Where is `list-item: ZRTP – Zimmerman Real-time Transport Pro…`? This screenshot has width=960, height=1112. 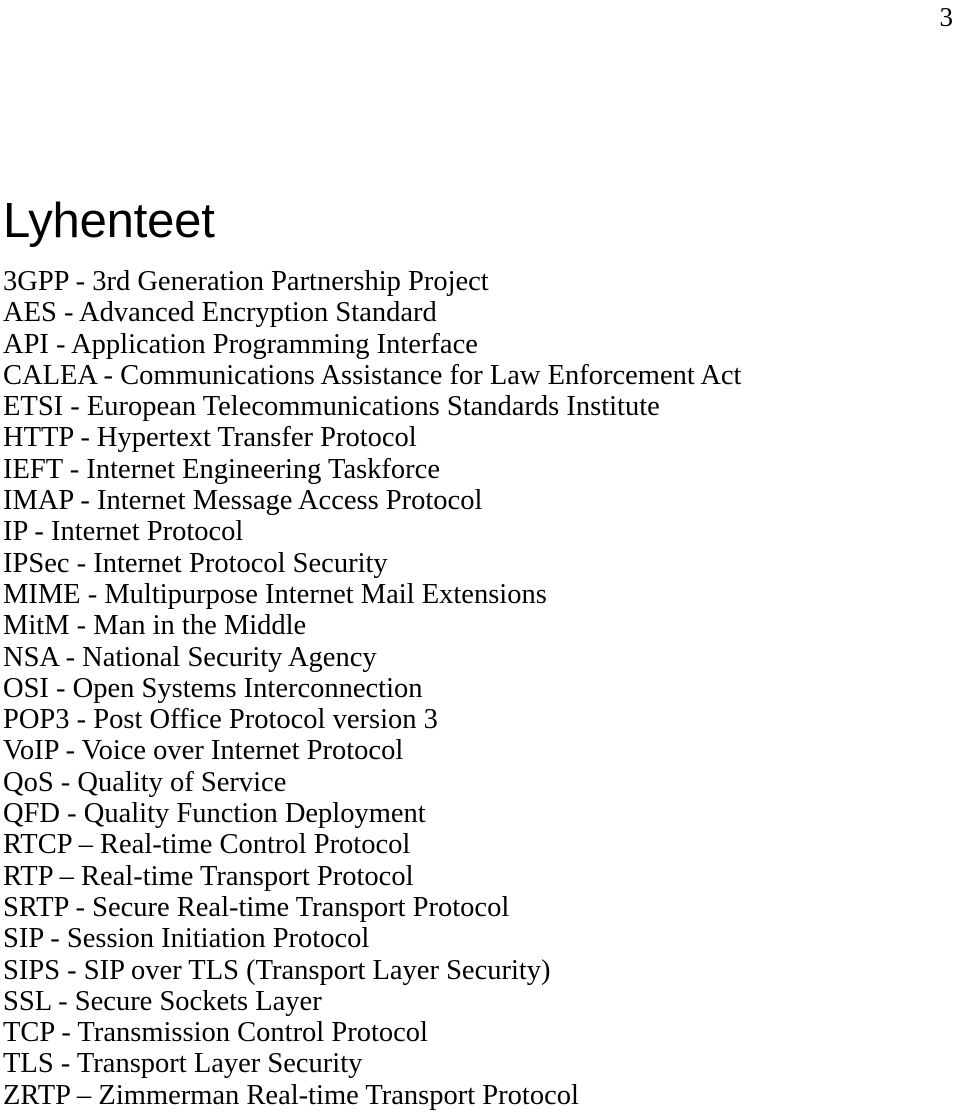
list-item: ZRTP – Zimmerman Real-time Transport Pro… is located at coordinates (291, 1095).